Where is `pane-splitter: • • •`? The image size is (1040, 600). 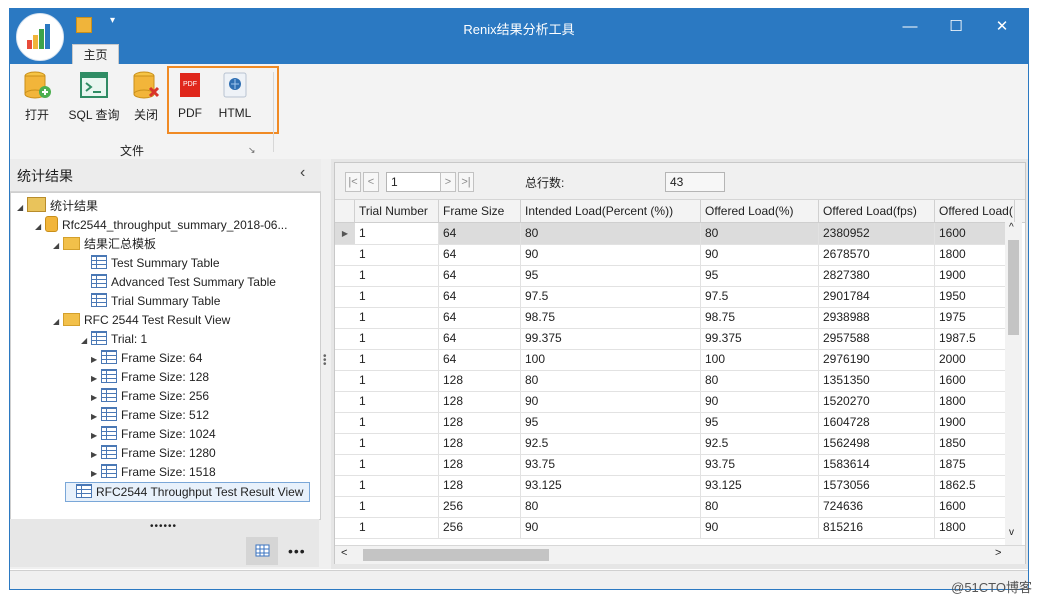 pane-splitter: • • • is located at coordinates (326, 364).